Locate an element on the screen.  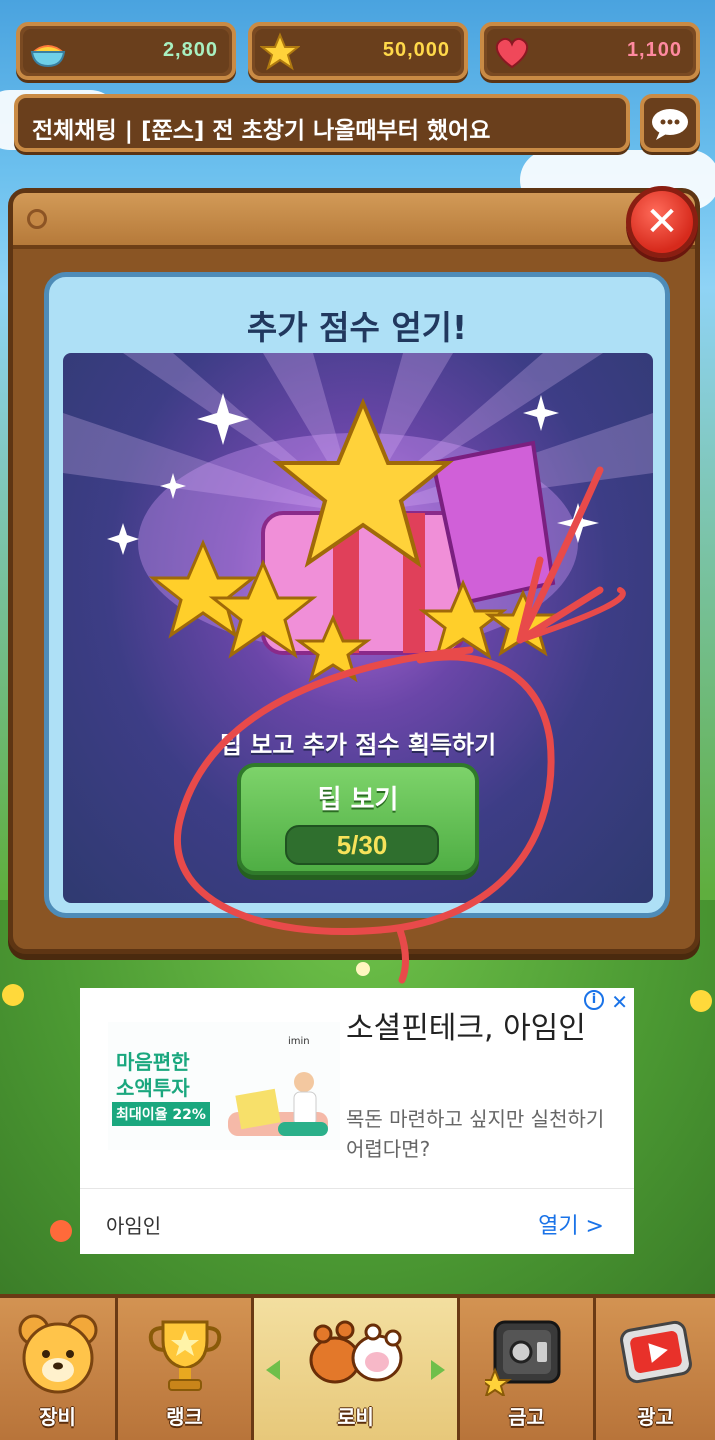
info-icon: i is located at coordinates (594, 1000).